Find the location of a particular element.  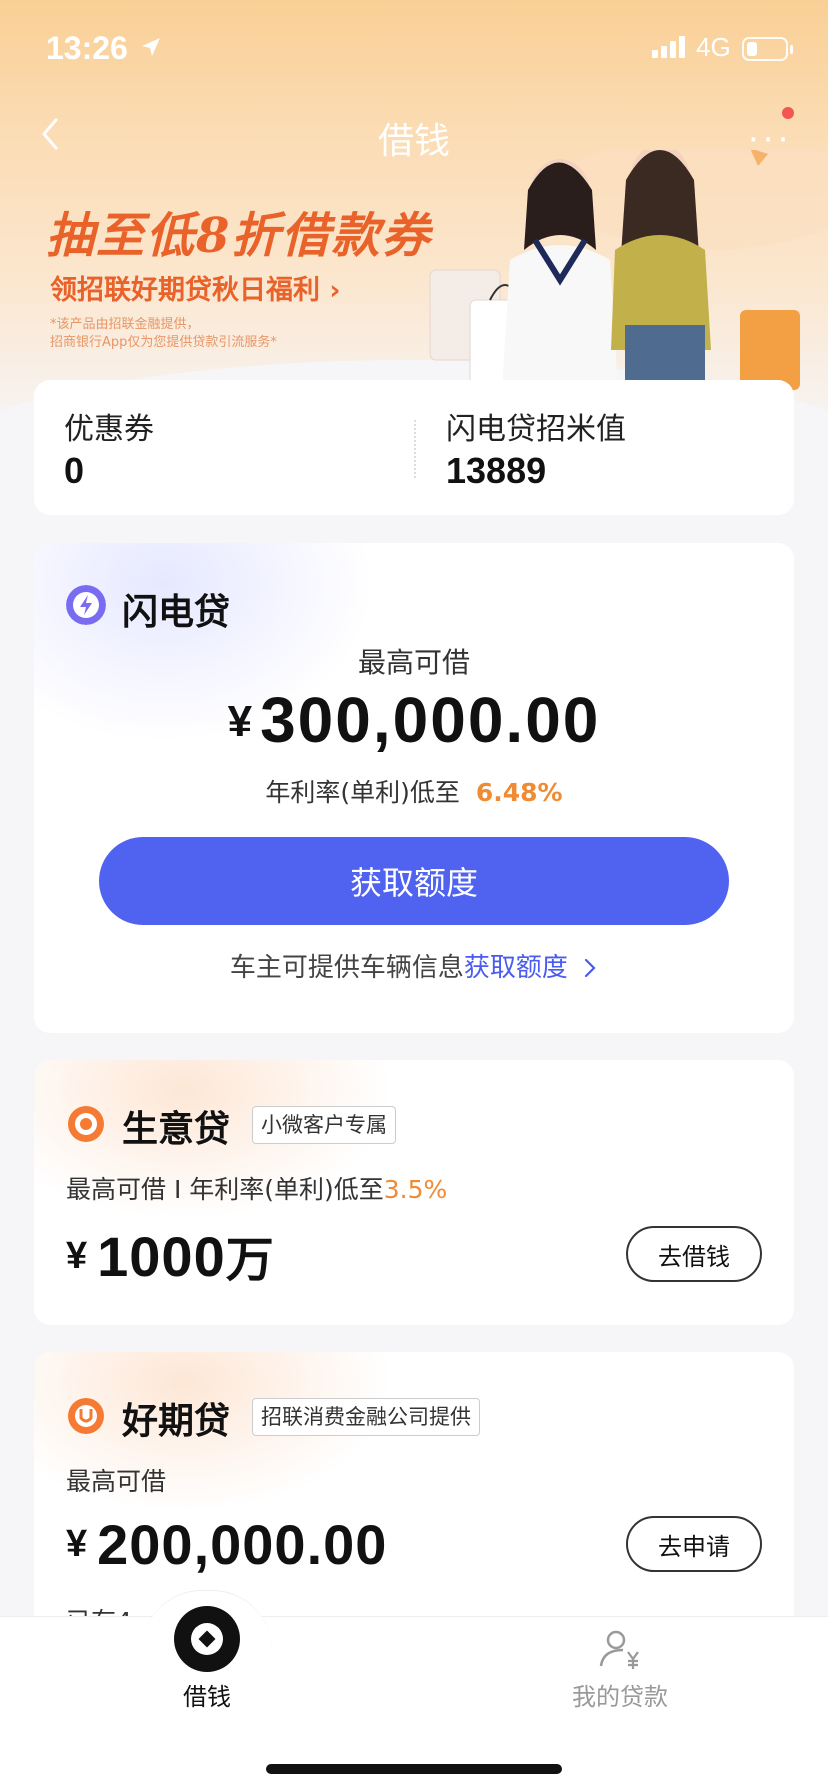

haoqi-amount: ¥200,000.00 is located at coordinates (226, 1544).